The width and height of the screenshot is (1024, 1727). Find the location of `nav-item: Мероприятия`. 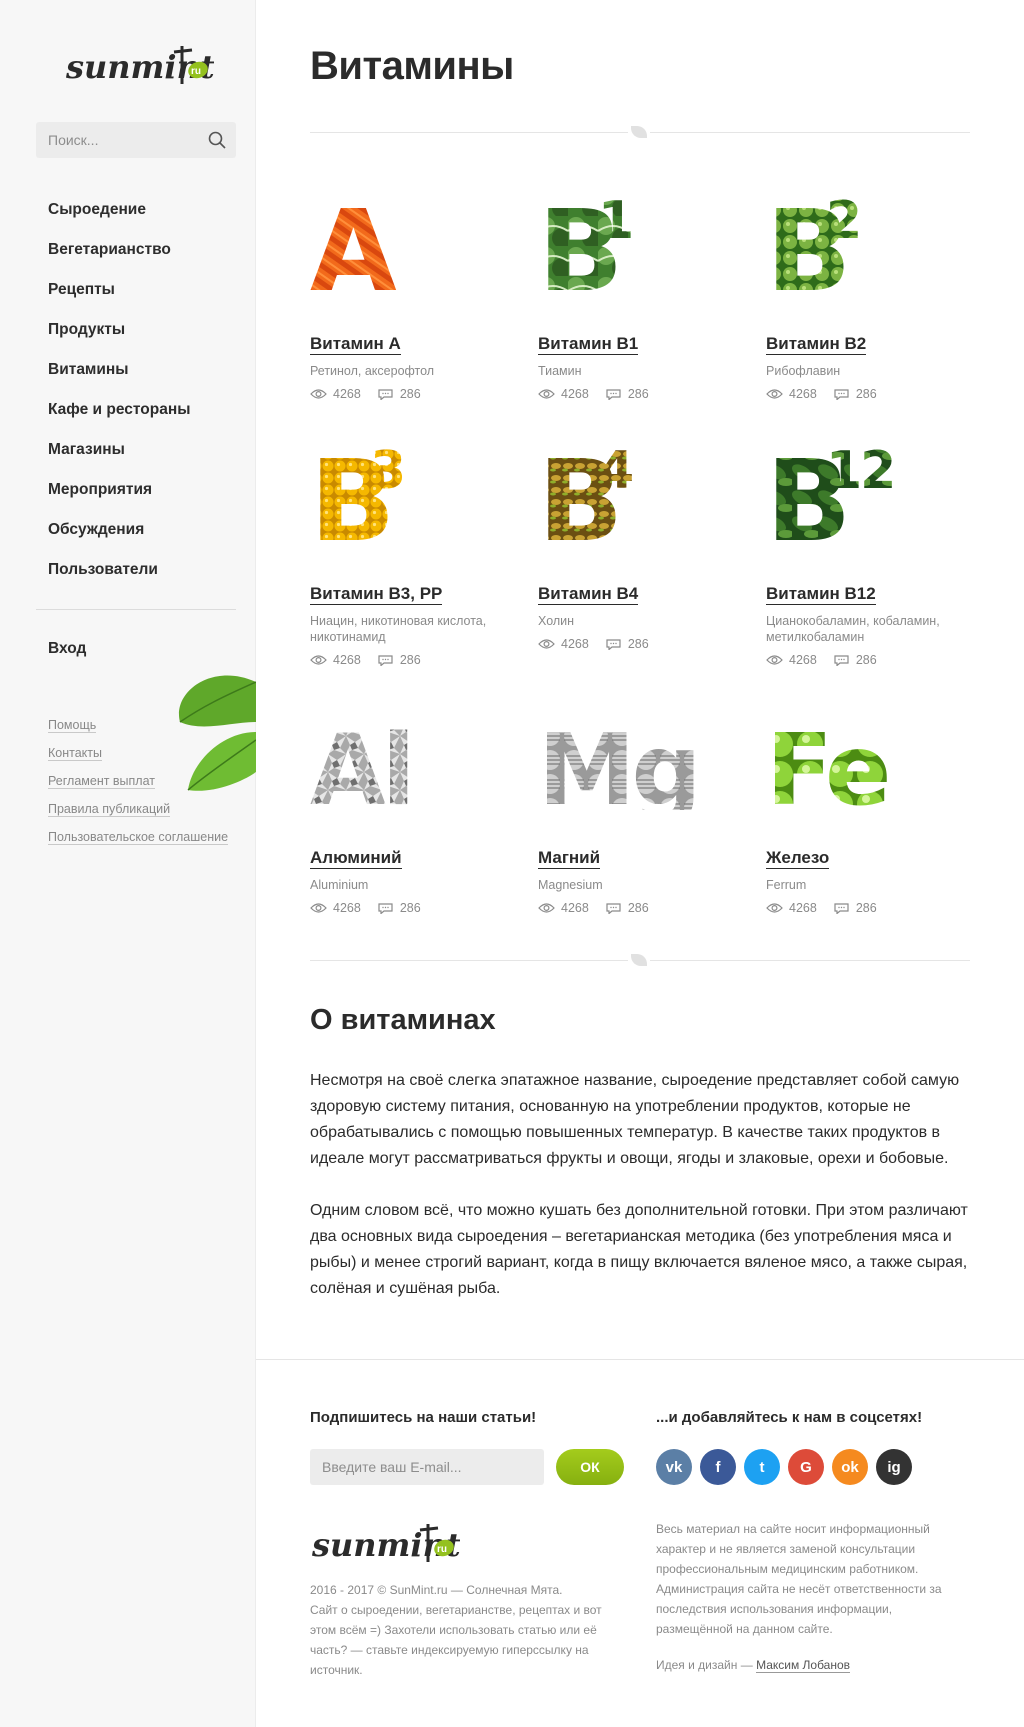

nav-item: Мероприятия is located at coordinates (119, 498).